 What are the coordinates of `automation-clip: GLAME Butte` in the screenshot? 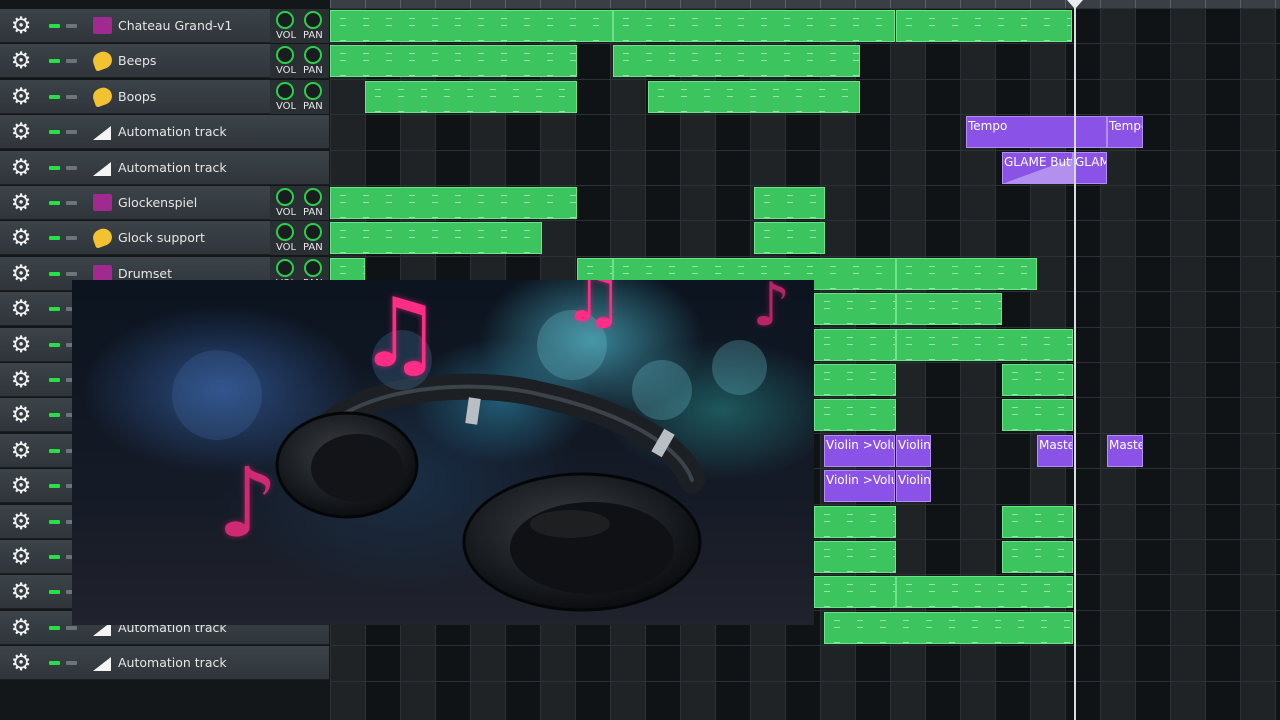 It's located at (1037, 168).